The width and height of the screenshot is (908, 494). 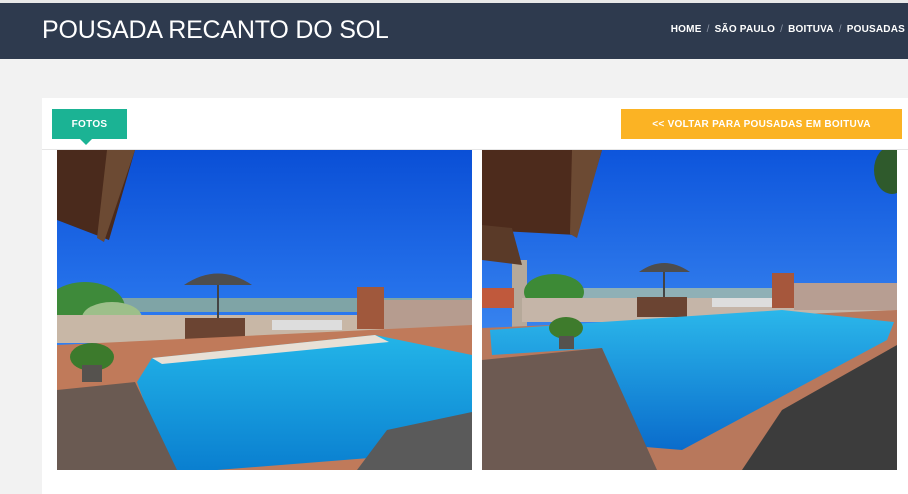 What do you see at coordinates (454, 1) in the screenshot?
I see `top-strip` at bounding box center [454, 1].